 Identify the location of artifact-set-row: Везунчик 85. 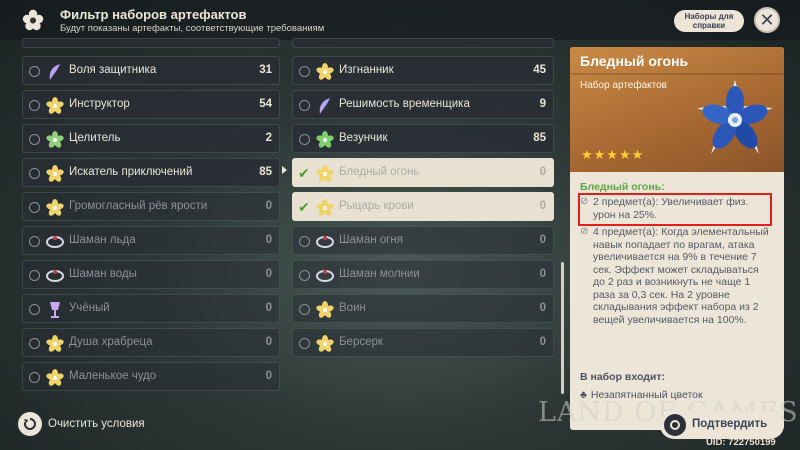
(423, 138).